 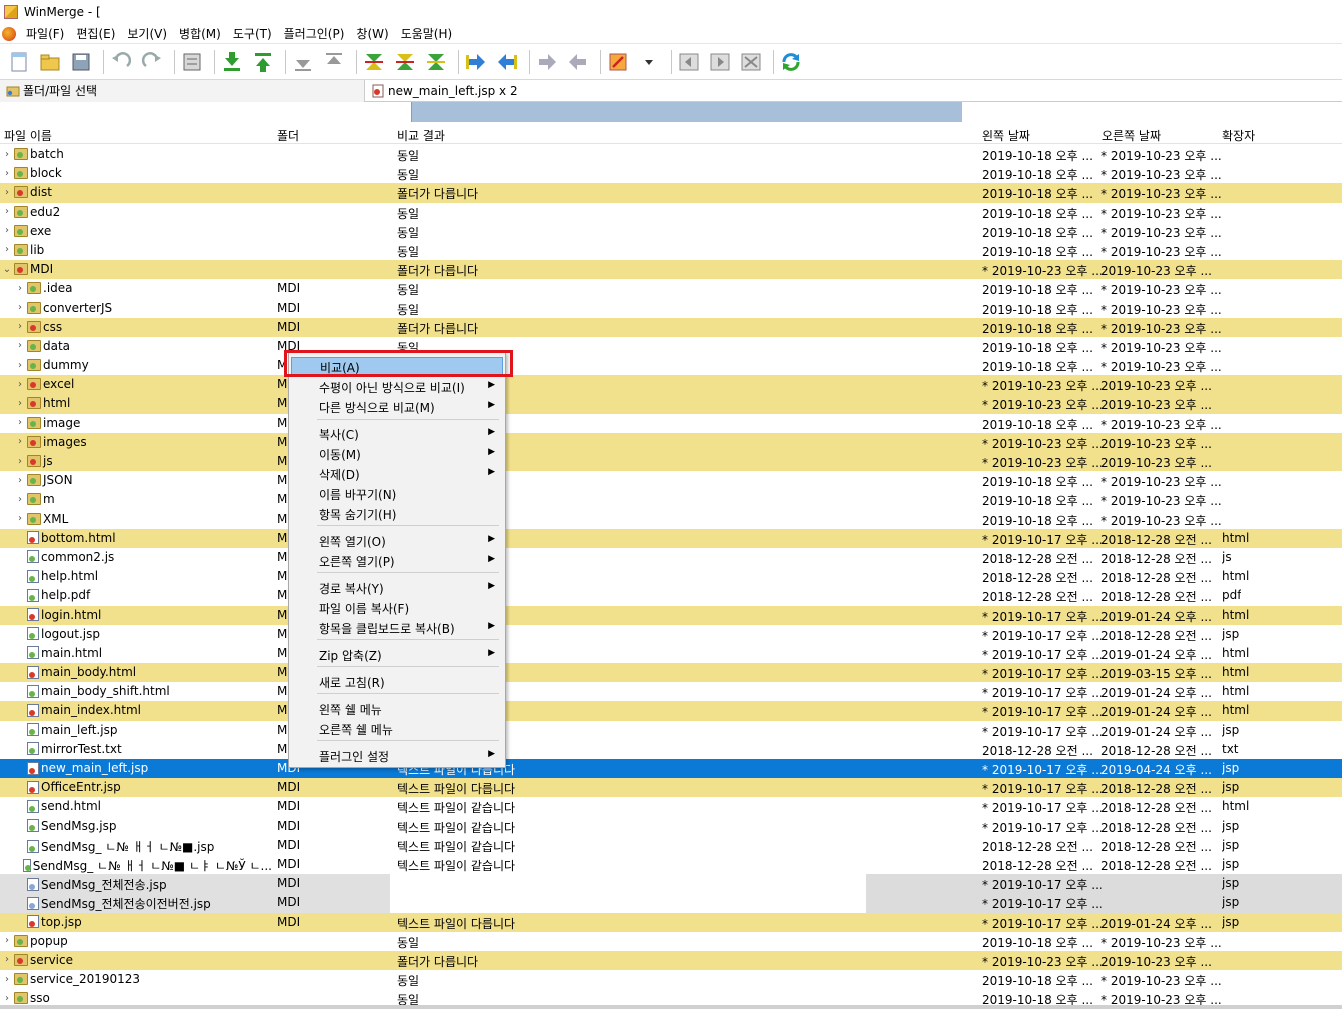 What do you see at coordinates (263, 62) in the screenshot?
I see `prev-diff-button` at bounding box center [263, 62].